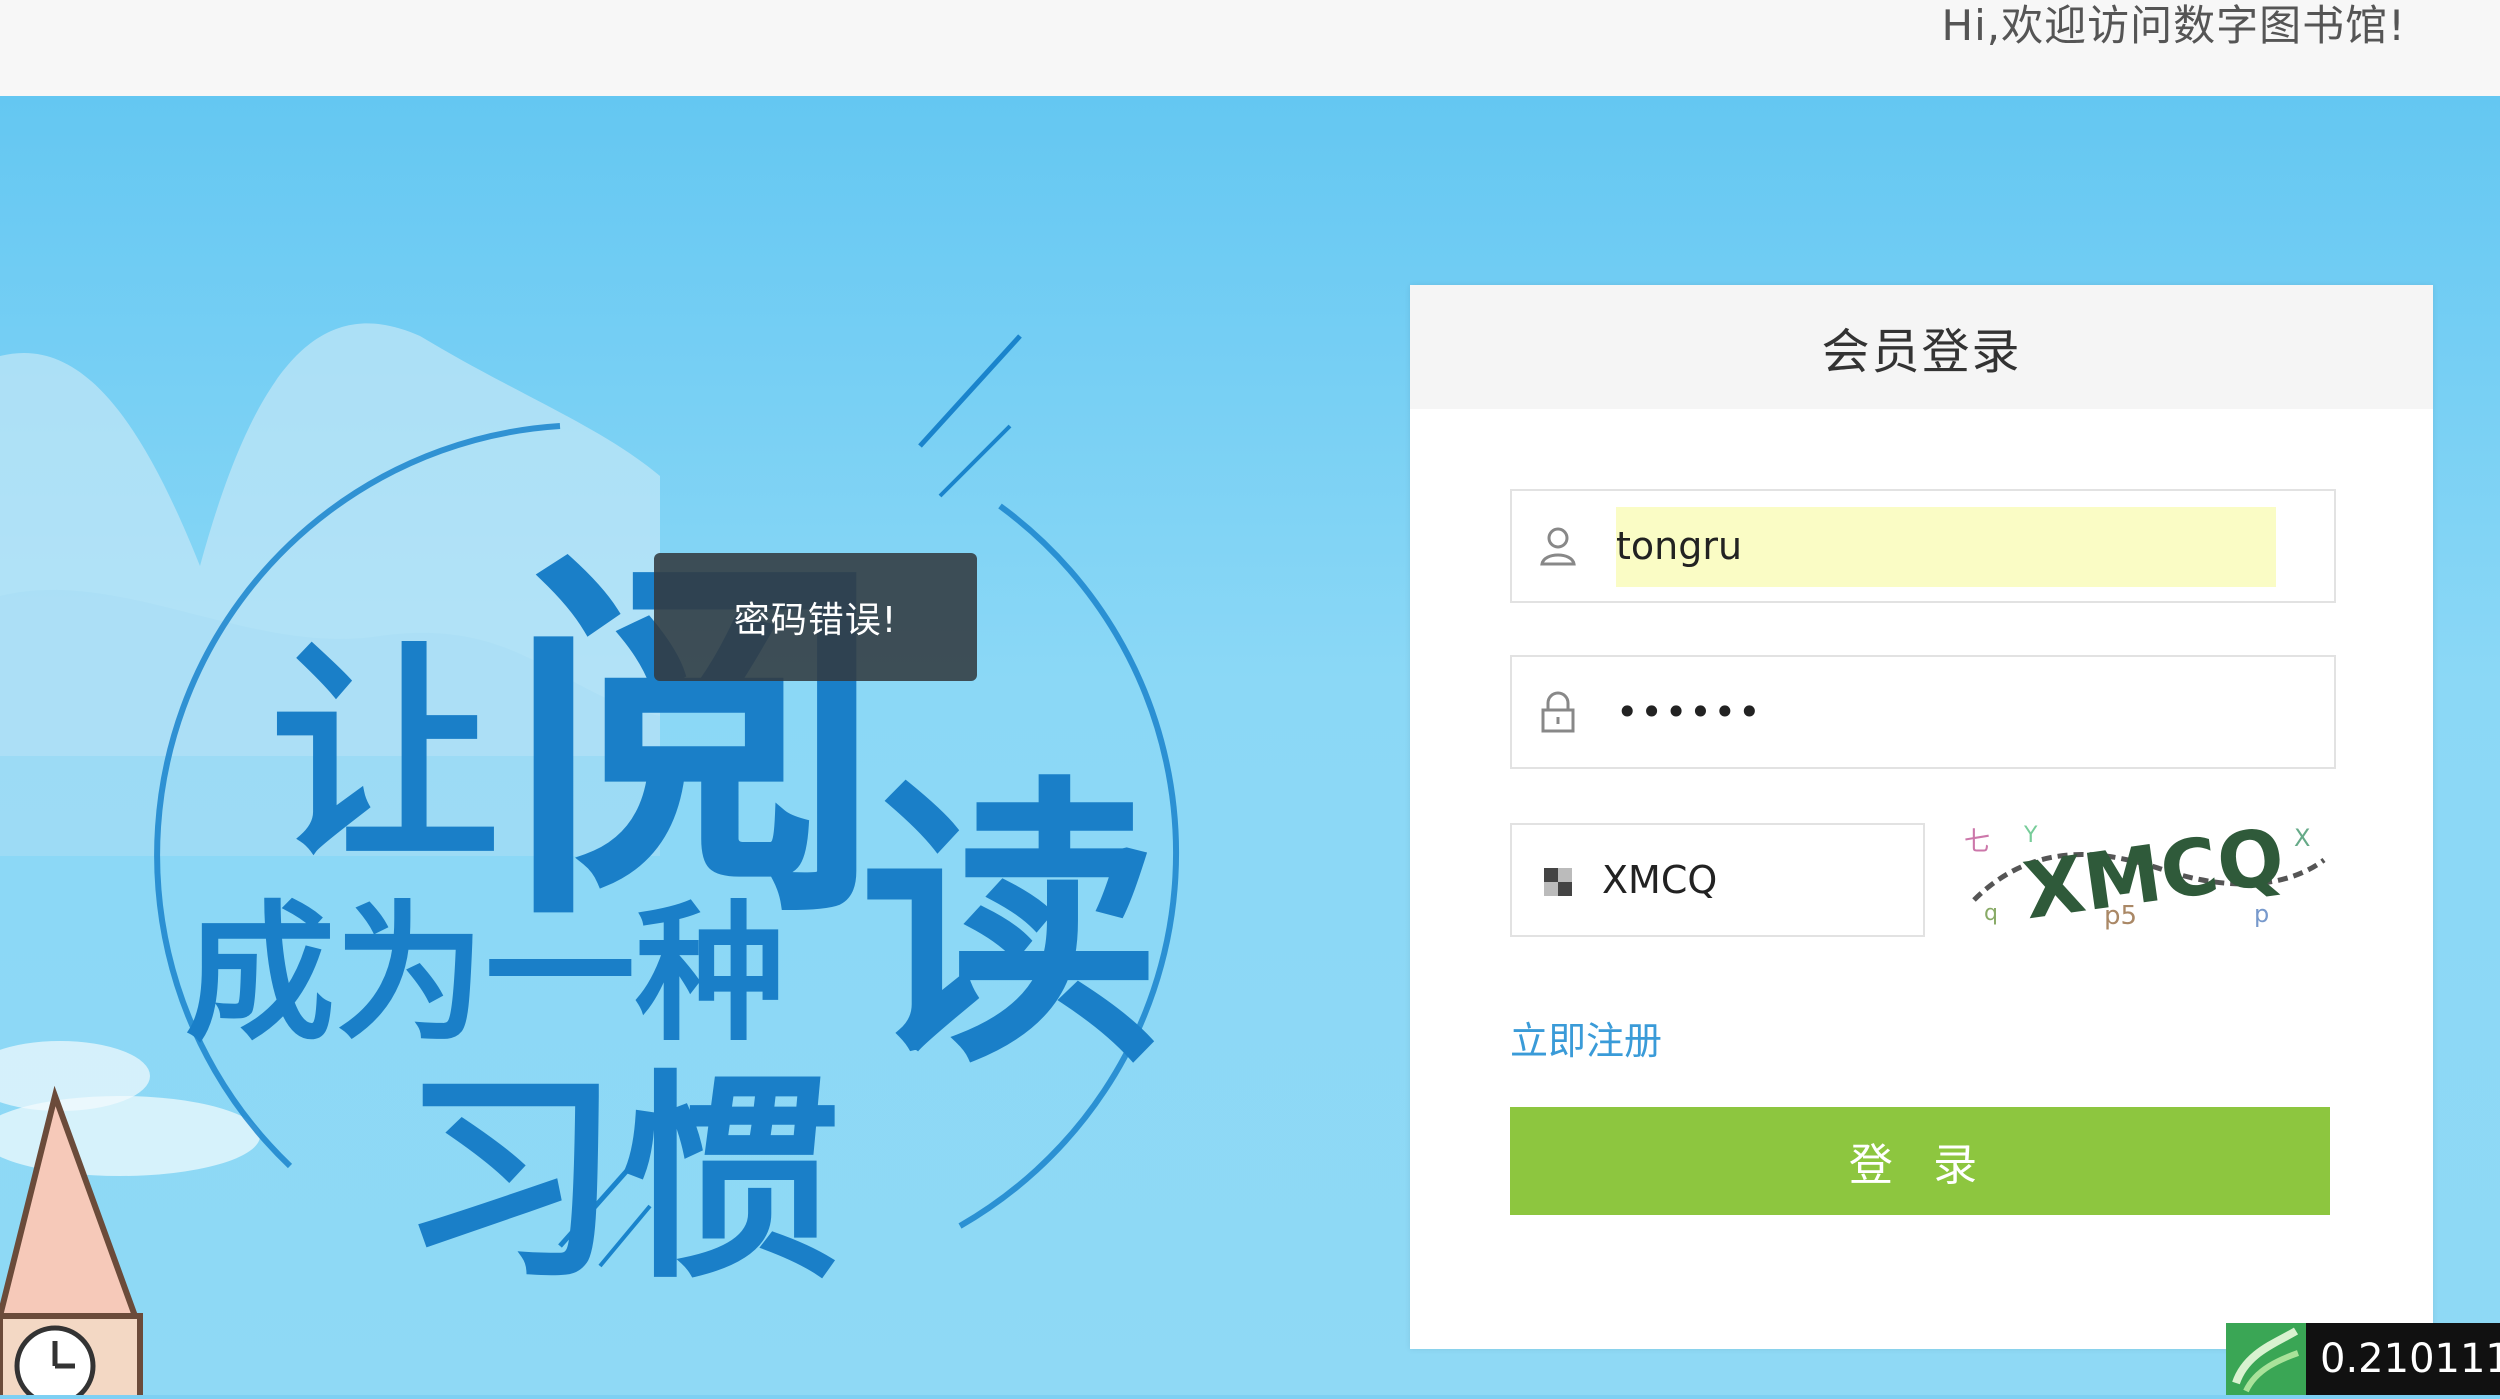 The image size is (2500, 1399). What do you see at coordinates (1991, 913) in the screenshot?
I see `svg-text: q` at bounding box center [1991, 913].